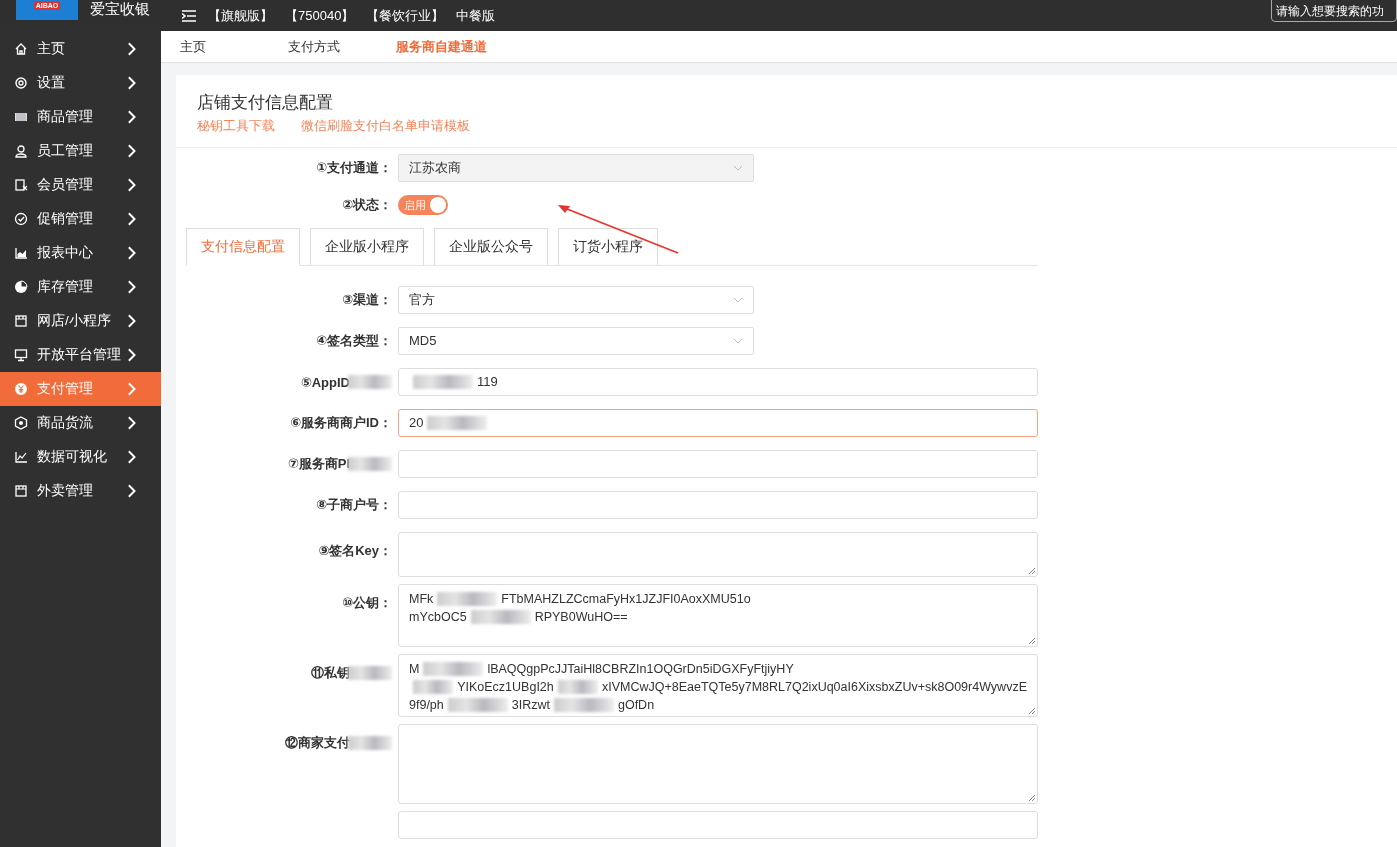 Image resolution: width=1397 pixels, height=847 pixels. I want to click on version-tag: 【旗舰版】, so click(240, 15).